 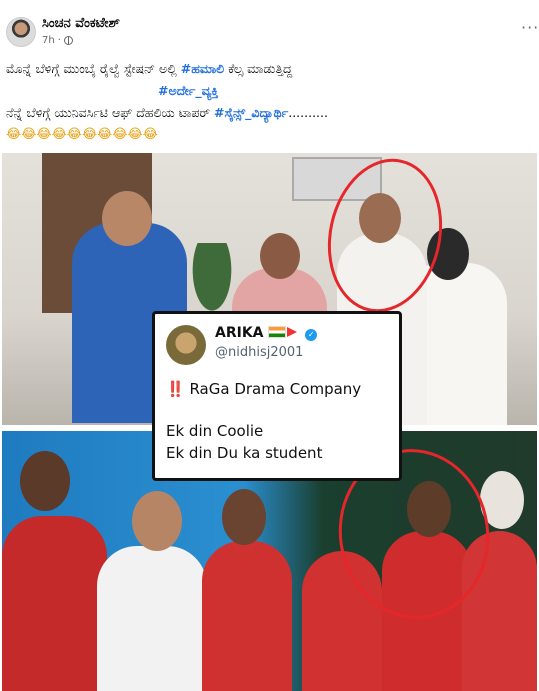 I want to click on author-avatar, so click(x=21, y=32).